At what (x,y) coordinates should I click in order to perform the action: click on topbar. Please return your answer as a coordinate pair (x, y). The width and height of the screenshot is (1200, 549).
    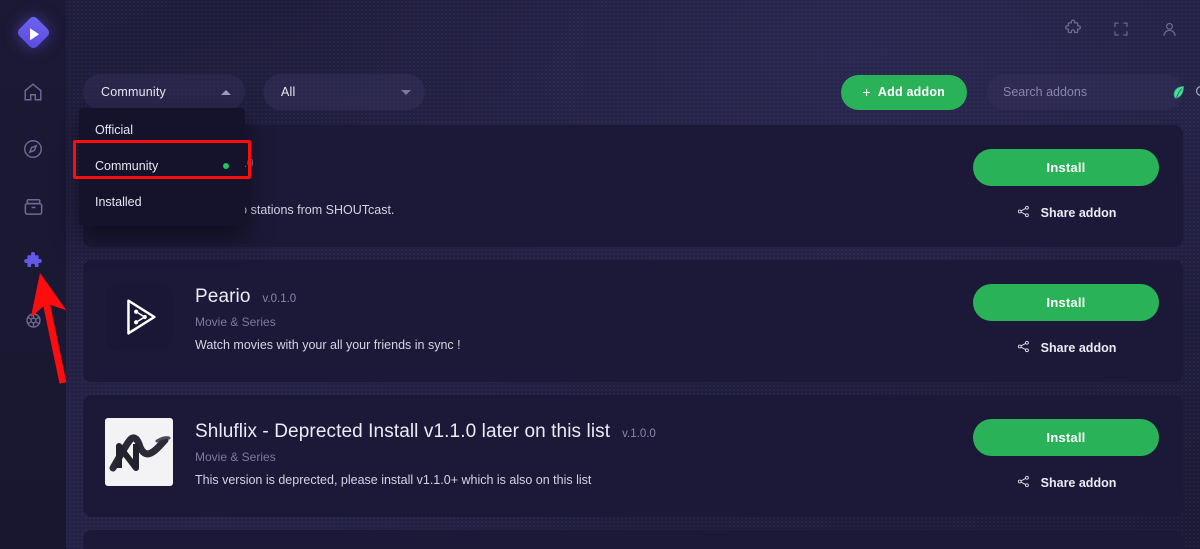
    Looking at the image, I should click on (633, 29).